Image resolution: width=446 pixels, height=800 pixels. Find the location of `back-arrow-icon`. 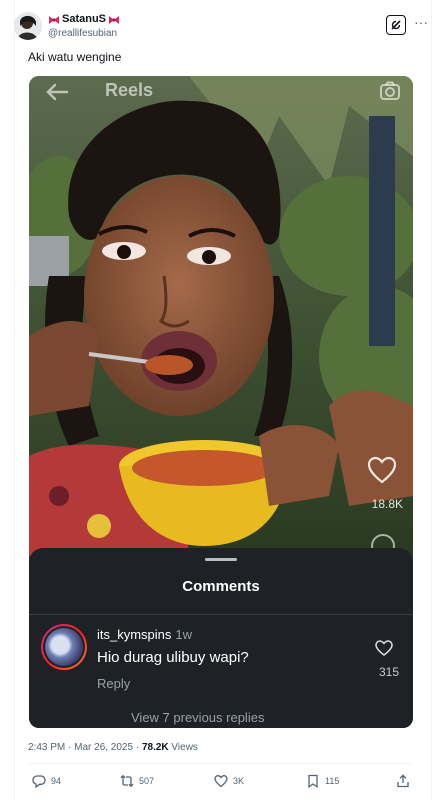

back-arrow-icon is located at coordinates (57, 92).